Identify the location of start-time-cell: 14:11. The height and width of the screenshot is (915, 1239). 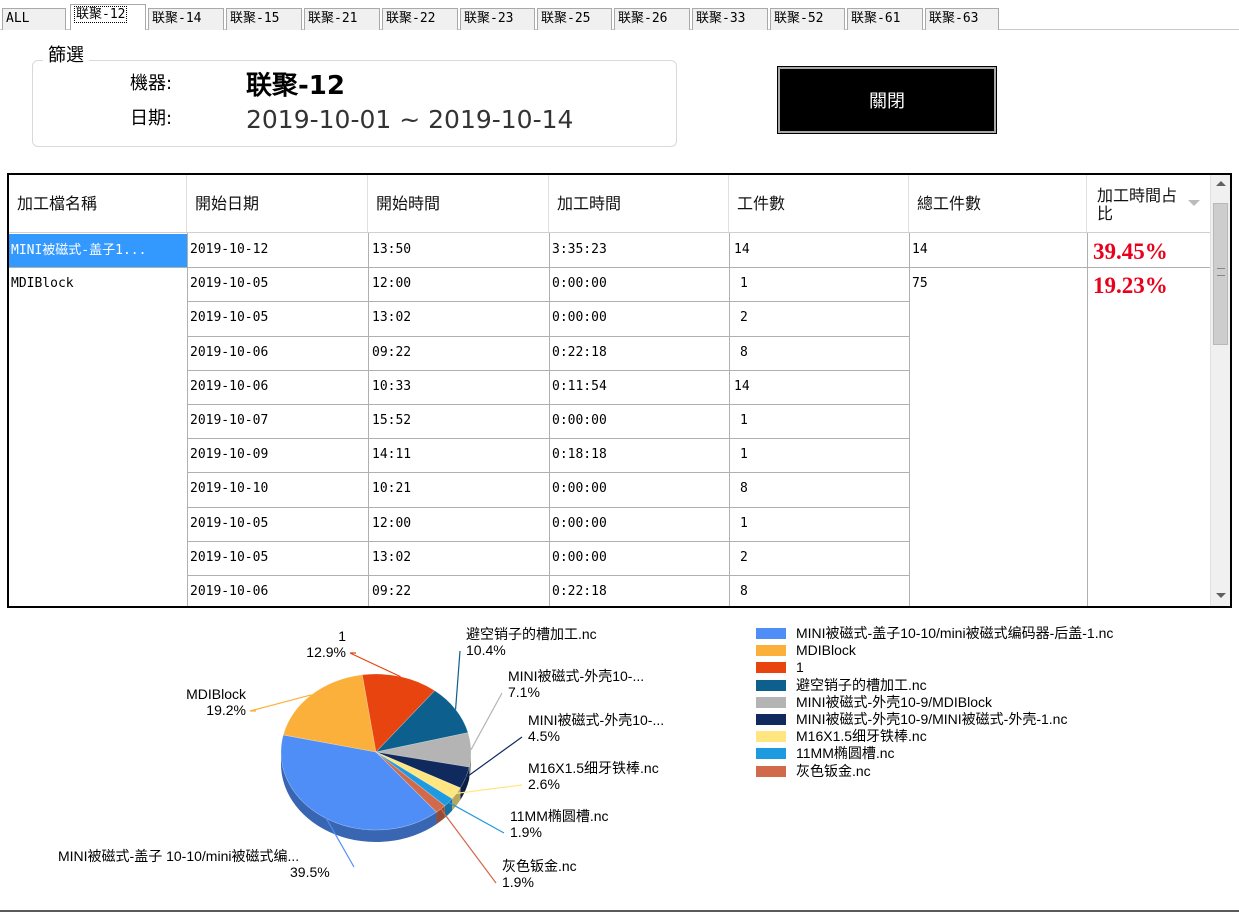
(391, 455).